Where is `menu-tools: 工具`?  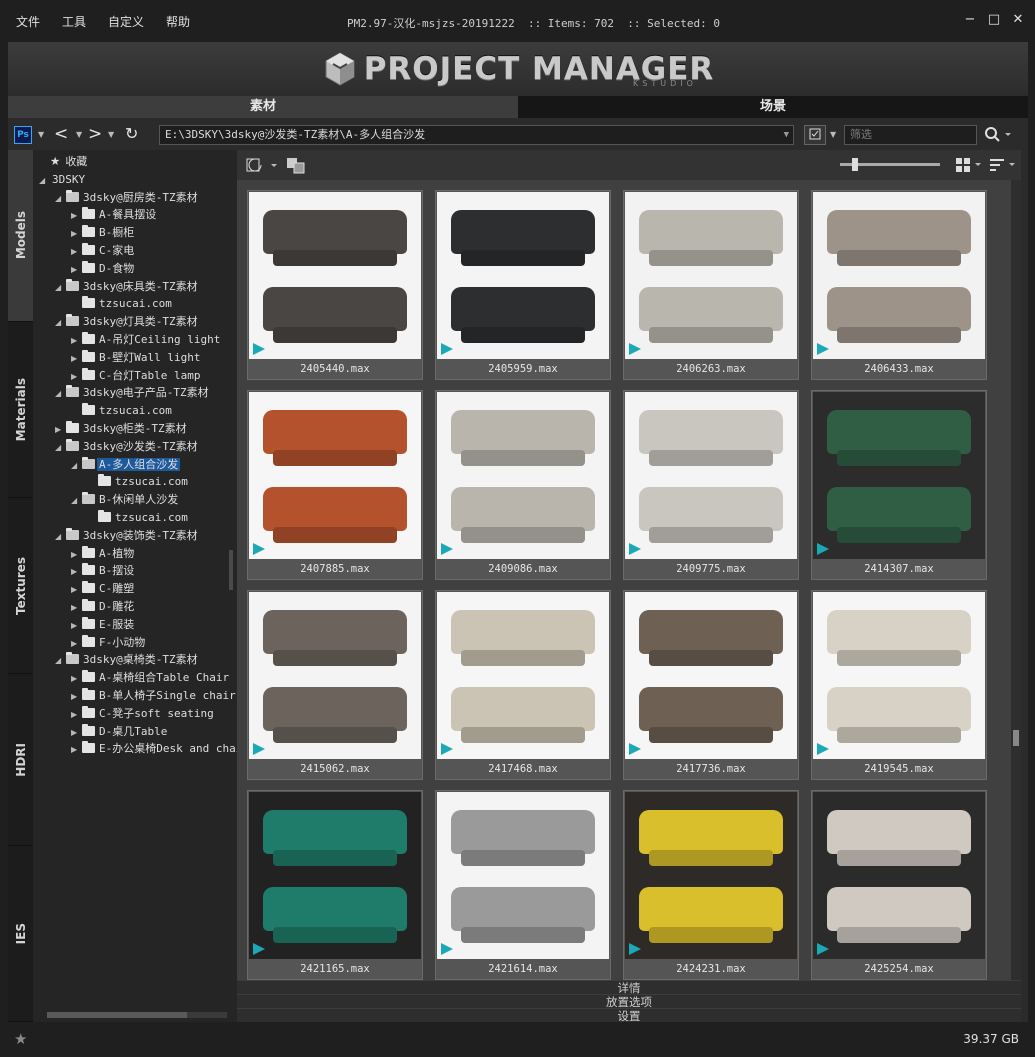
menu-tools: 工具 is located at coordinates (74, 21).